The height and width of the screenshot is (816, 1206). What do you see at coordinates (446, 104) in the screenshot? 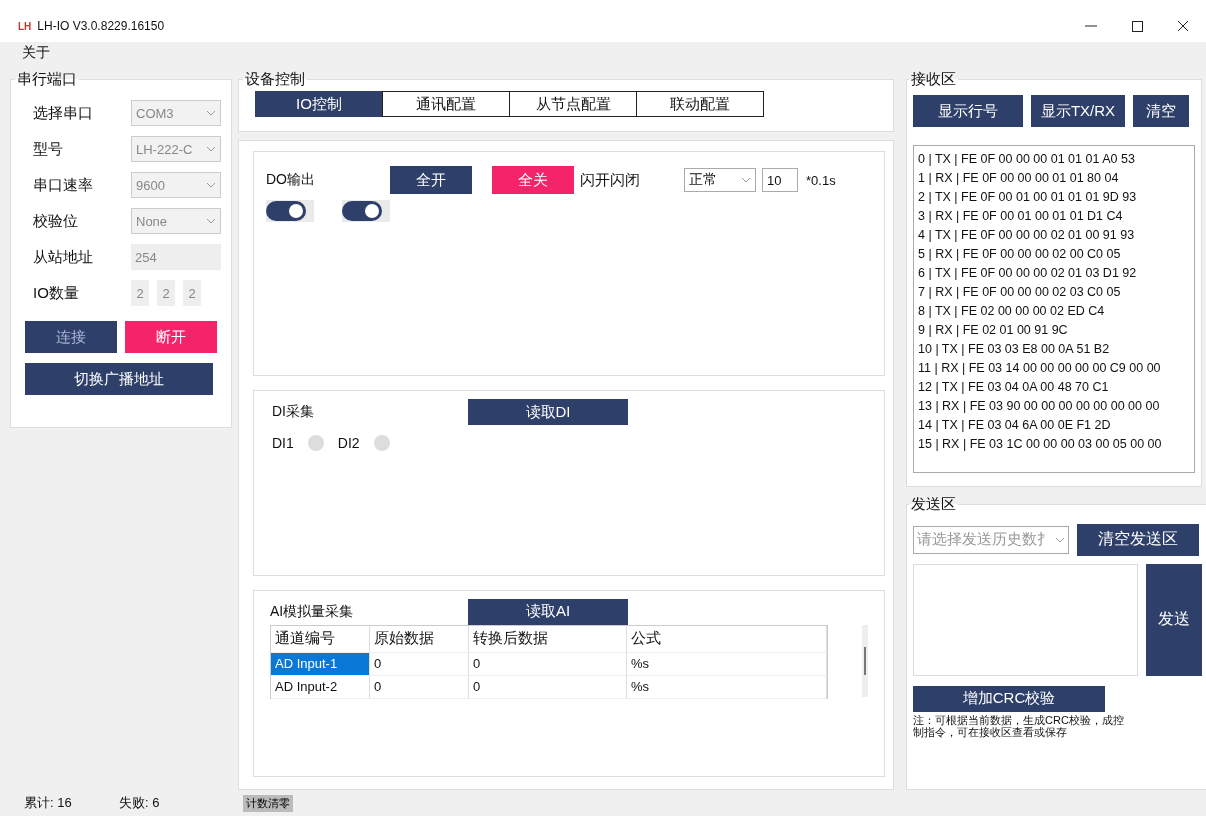
I see `tab: 通讯配置` at bounding box center [446, 104].